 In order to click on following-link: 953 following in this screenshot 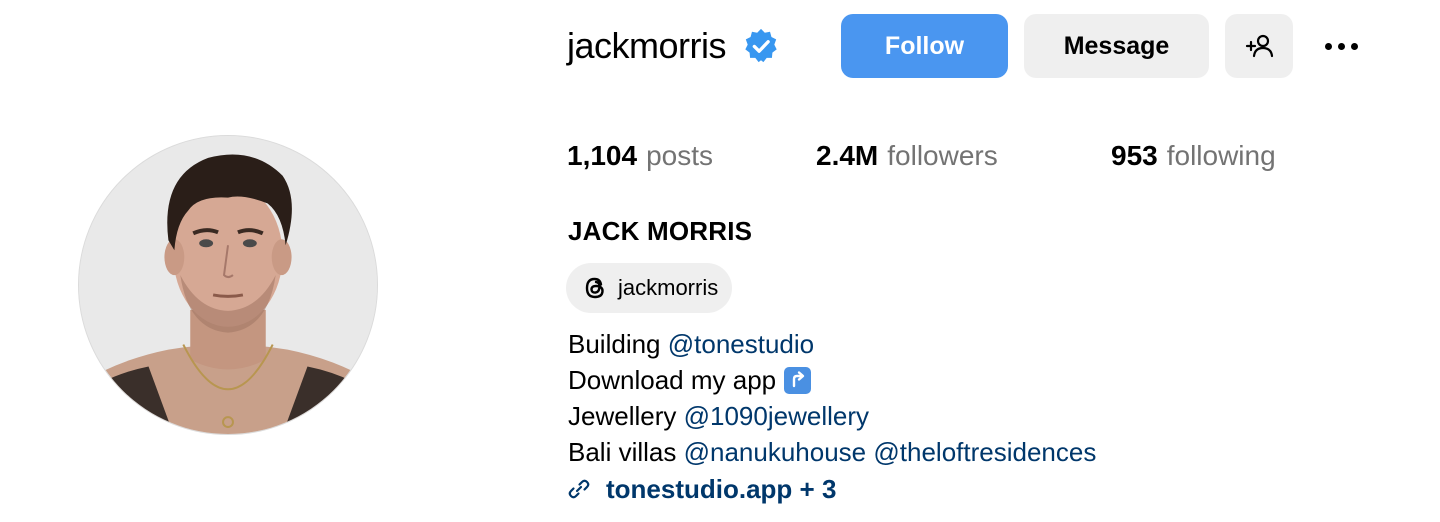, I will do `click(1193, 156)`.